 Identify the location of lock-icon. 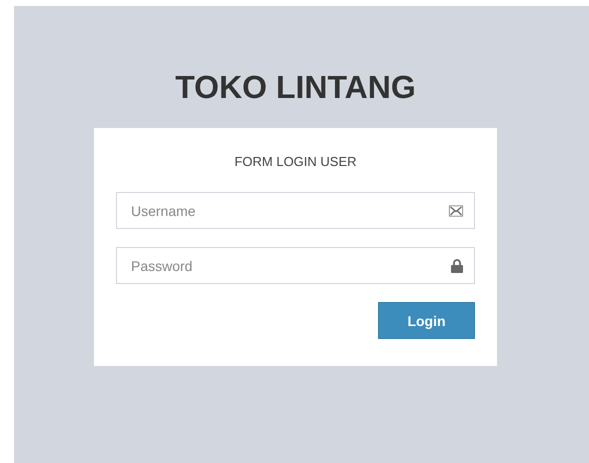
(457, 265).